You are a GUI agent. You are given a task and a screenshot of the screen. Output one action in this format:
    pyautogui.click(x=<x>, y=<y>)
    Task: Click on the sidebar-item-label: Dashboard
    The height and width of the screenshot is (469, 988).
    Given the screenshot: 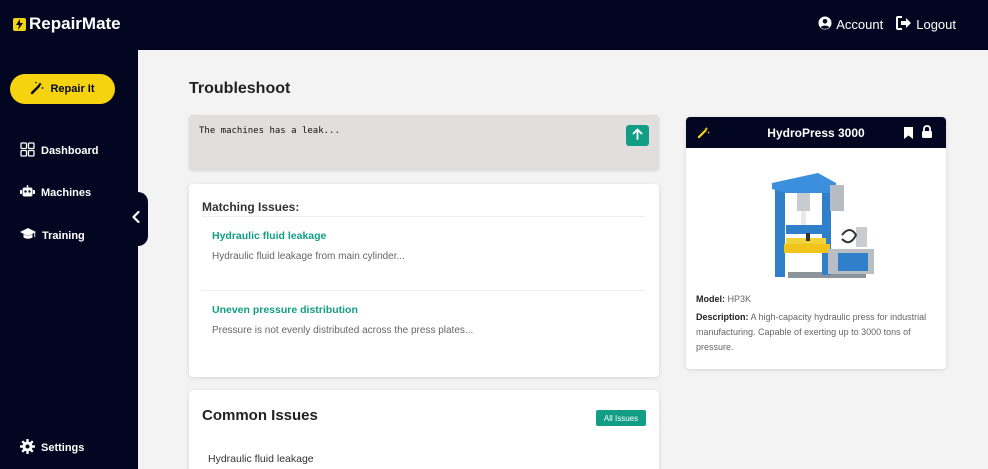 What is the action you would take?
    pyautogui.click(x=70, y=151)
    